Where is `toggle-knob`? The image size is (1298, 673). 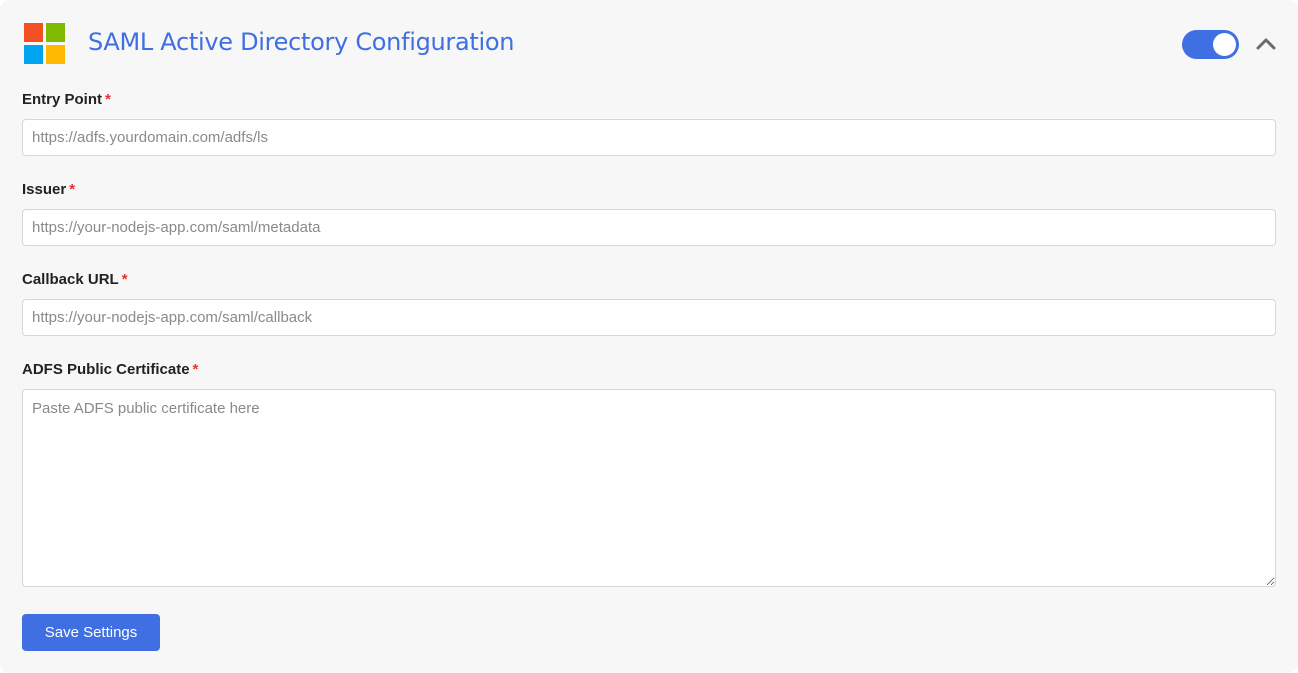 toggle-knob is located at coordinates (1224, 44).